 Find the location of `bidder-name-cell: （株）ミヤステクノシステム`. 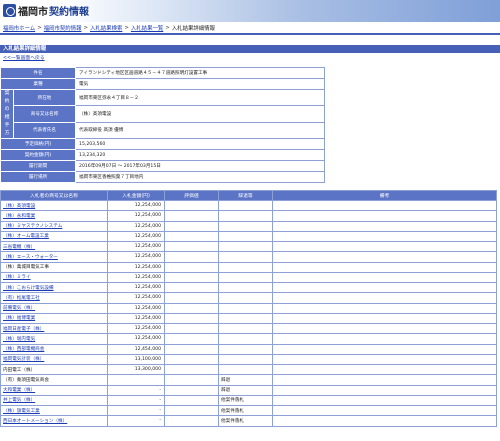

bidder-name-cell: （株）ミヤステクノシステム is located at coordinates (54, 226).